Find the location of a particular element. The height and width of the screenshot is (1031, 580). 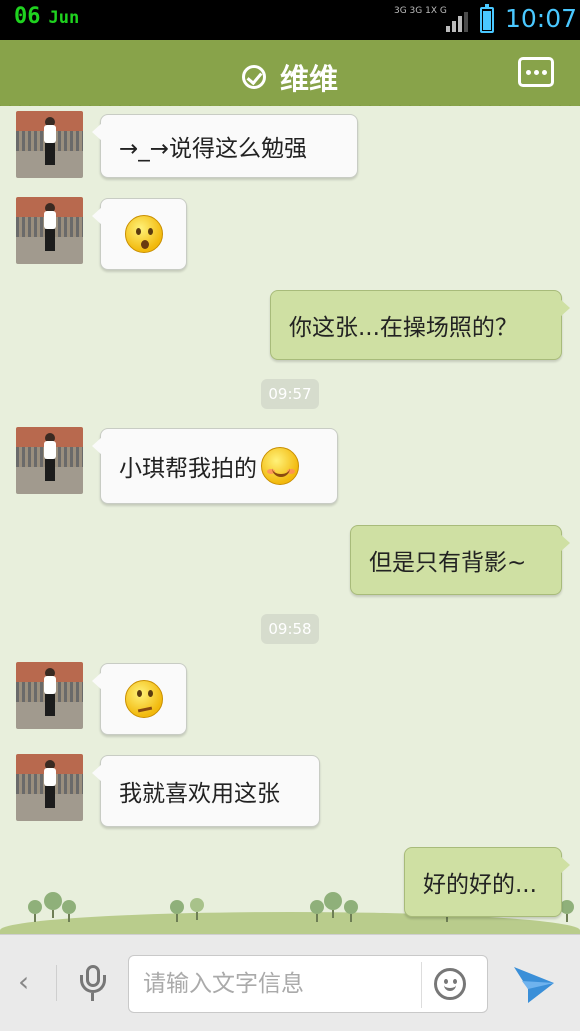

message-bubble-incoming: →_→说得这么勉强 is located at coordinates (225, 146).